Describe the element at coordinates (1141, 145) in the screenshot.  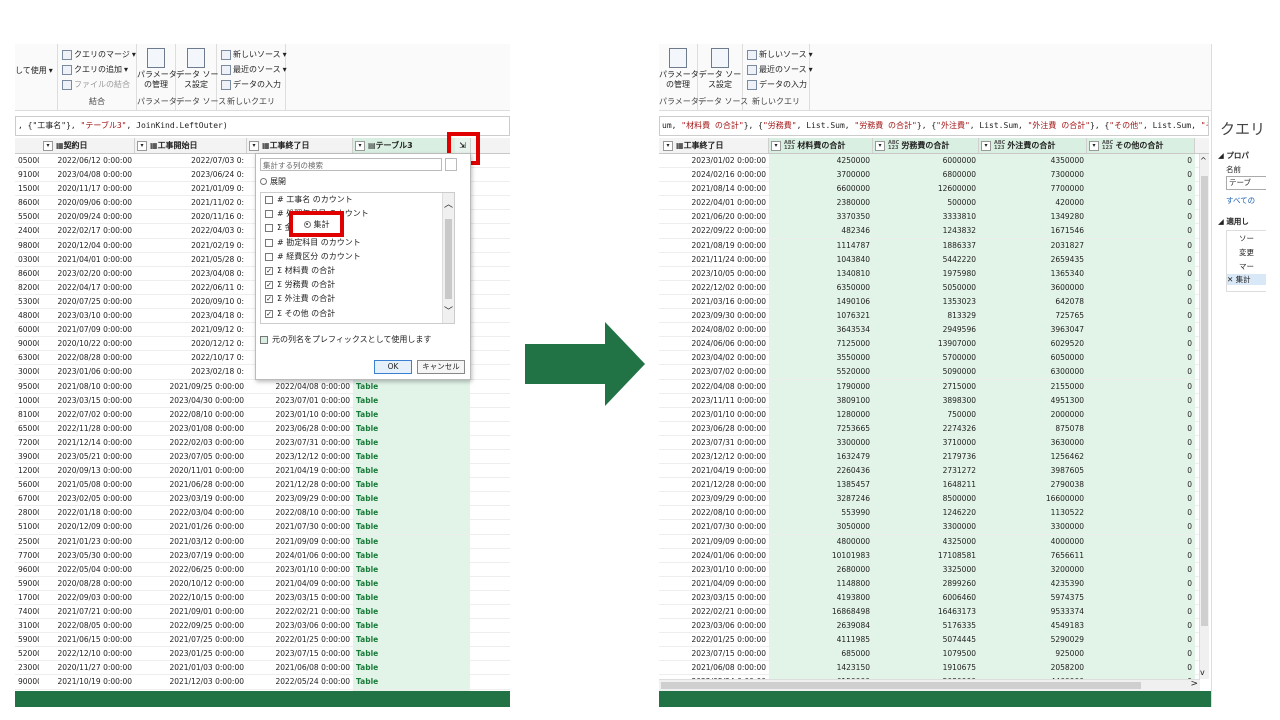
I see `column-header-other-sum: ▾ ABC 123 その他の合計` at that location.